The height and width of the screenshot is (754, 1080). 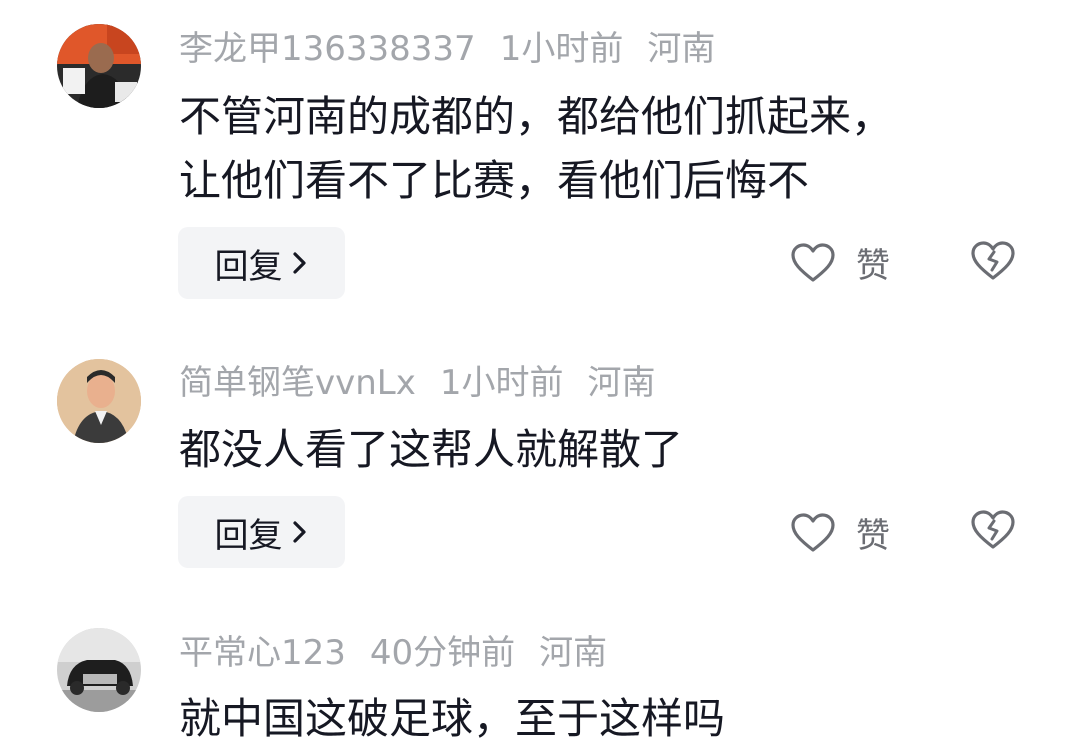 I want to click on comment-meta: 李龙甲136338337 1小时前 河南, so click(x=459, y=49).